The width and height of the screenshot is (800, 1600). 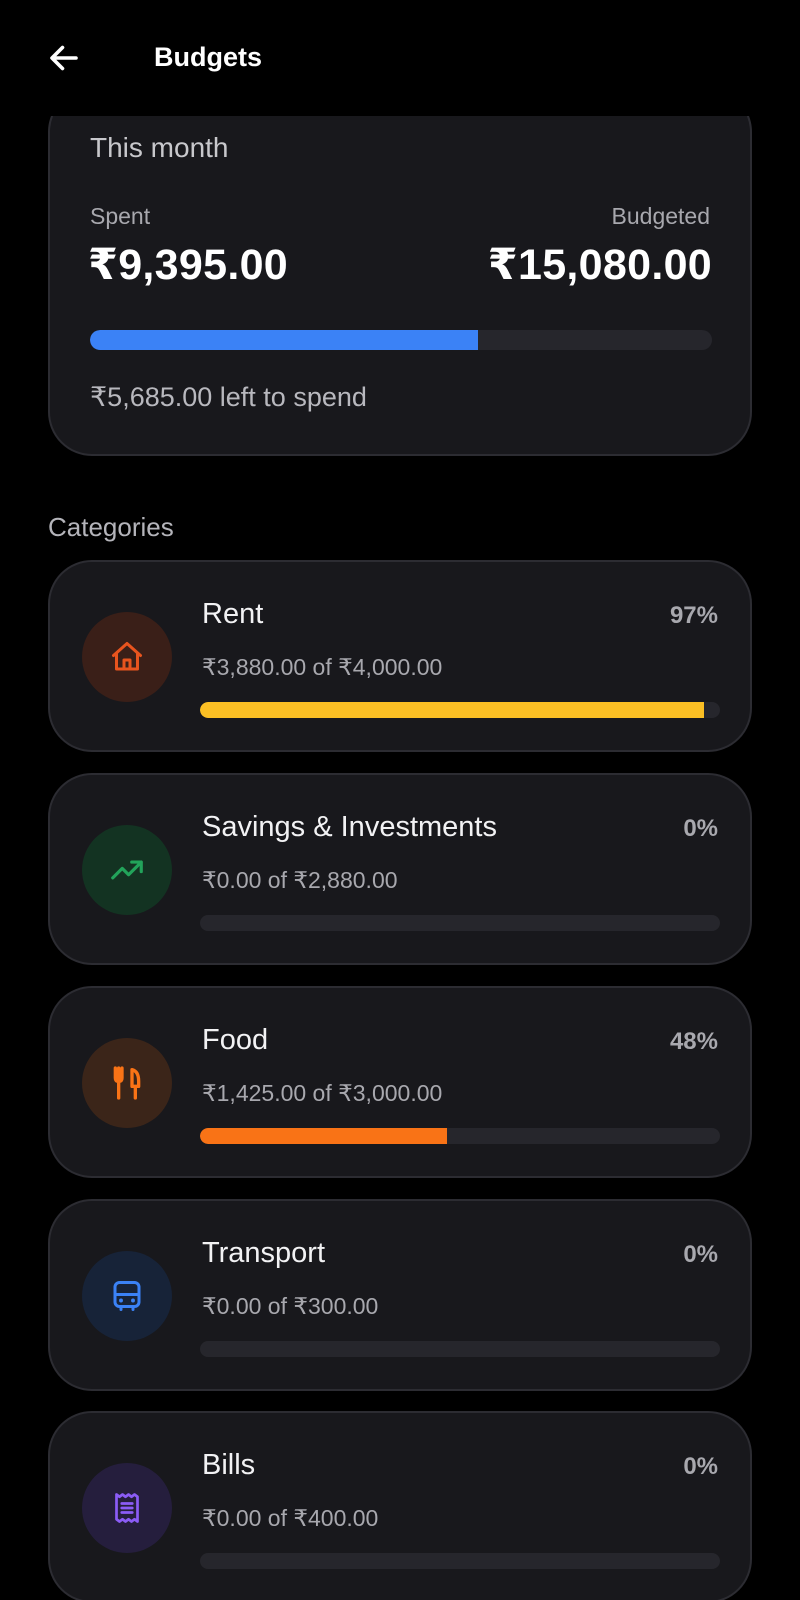 What do you see at coordinates (284, 340) in the screenshot?
I see `summary-progress-fill` at bounding box center [284, 340].